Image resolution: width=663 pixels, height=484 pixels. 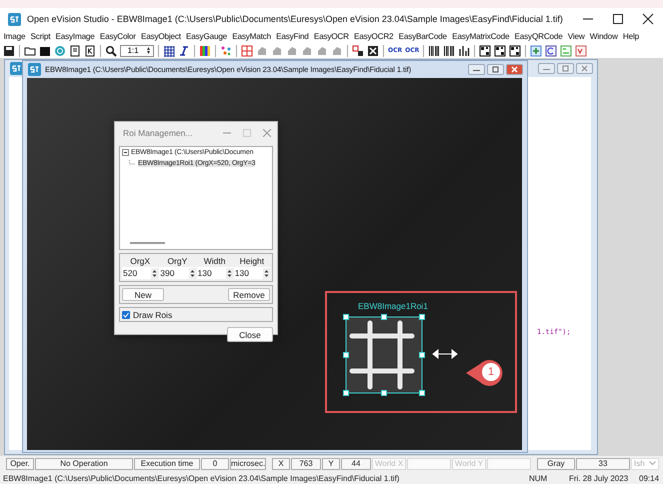 I want to click on resize-cursor-icon, so click(x=445, y=354).